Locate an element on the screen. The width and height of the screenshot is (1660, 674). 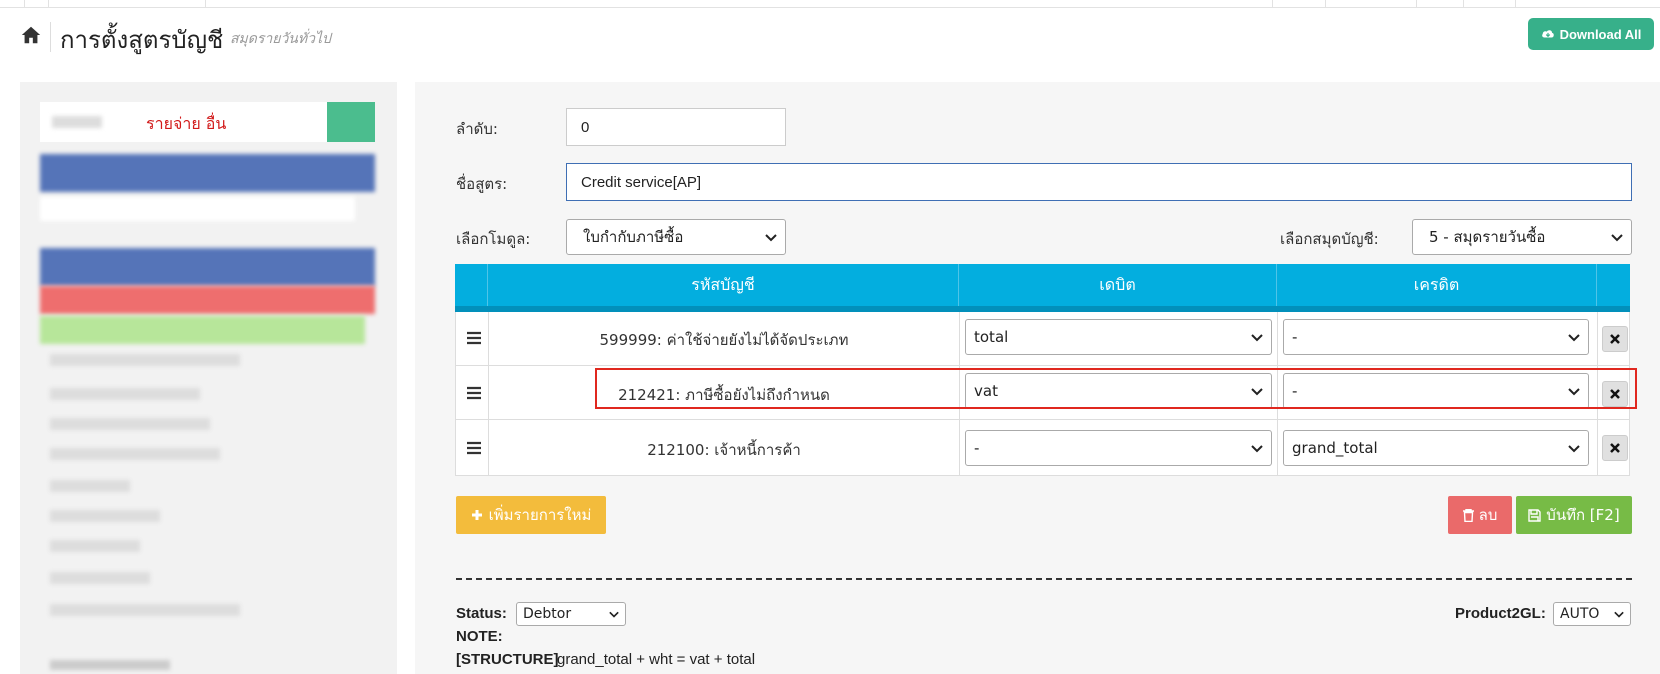
credit-cell: - is located at coordinates (1438, 338).